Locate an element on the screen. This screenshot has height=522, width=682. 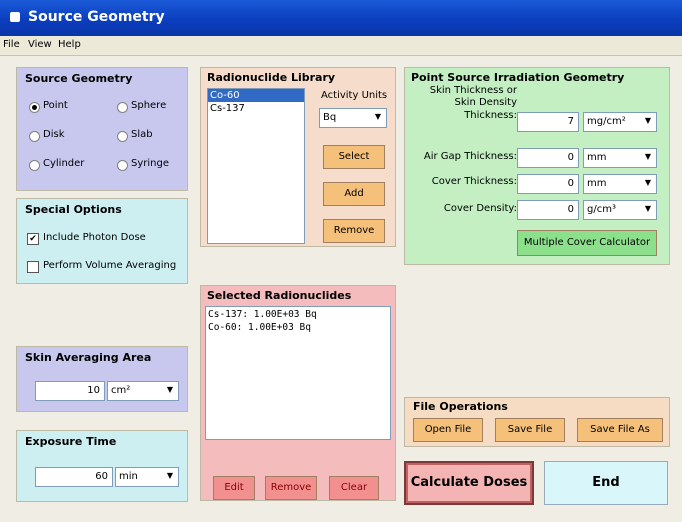
activity-units-value: Bq is located at coordinates (330, 117).